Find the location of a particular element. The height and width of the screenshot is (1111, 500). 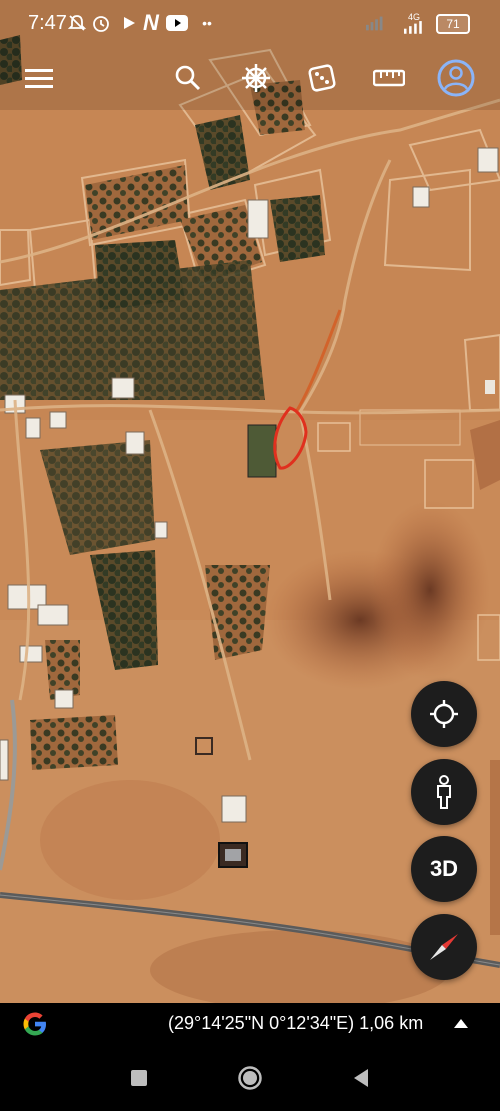

pegman-icon is located at coordinates (444, 792).